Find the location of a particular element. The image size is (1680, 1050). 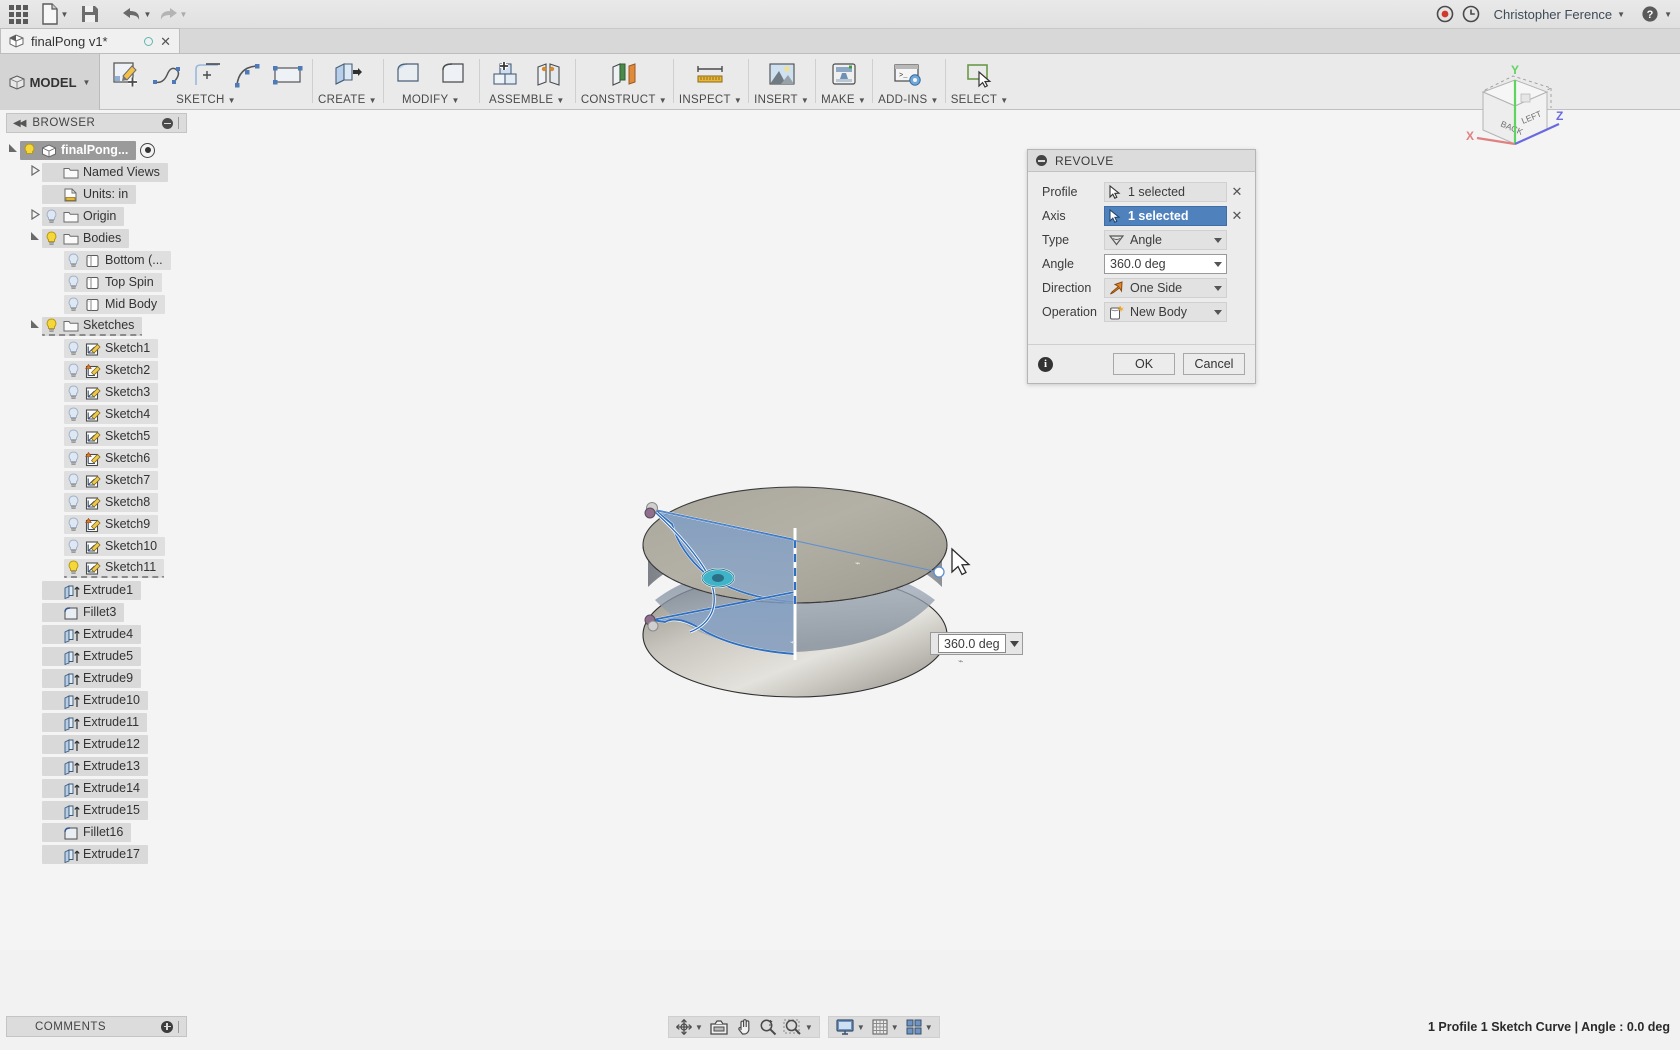

3d-print-button is located at coordinates (844, 75).